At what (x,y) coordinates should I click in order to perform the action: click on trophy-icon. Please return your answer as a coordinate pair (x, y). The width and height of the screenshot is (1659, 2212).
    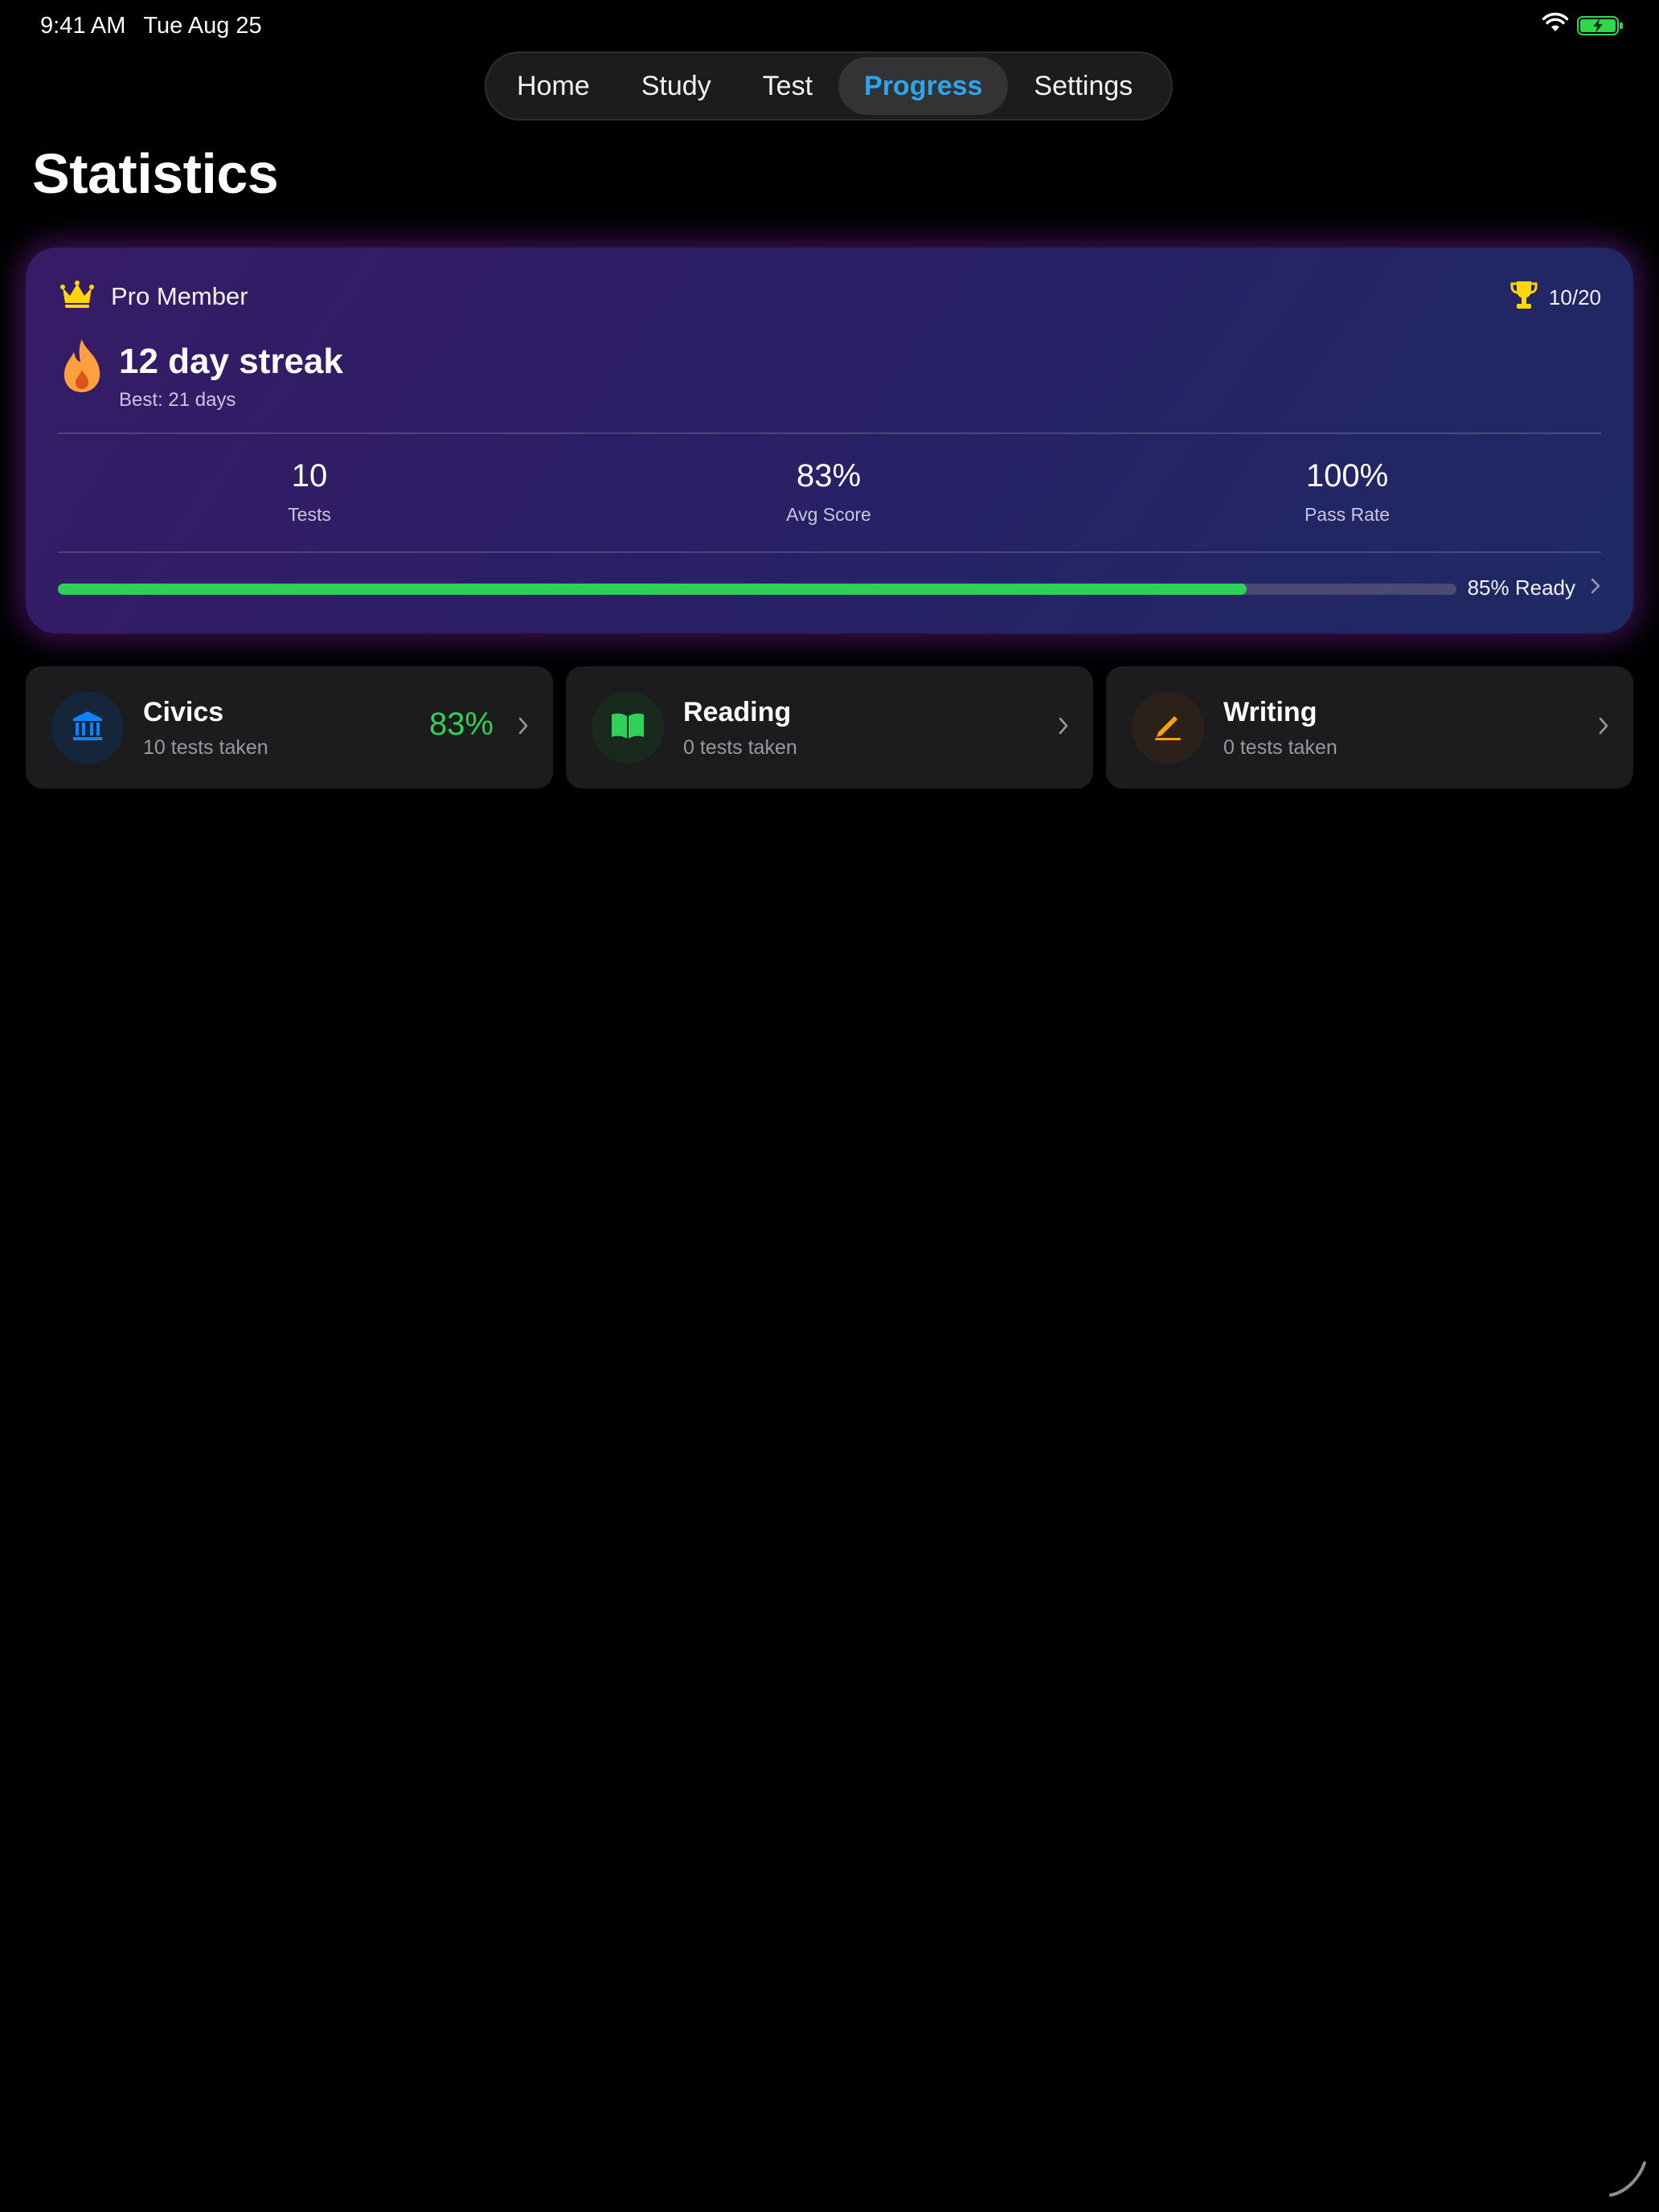
    Looking at the image, I should click on (1524, 298).